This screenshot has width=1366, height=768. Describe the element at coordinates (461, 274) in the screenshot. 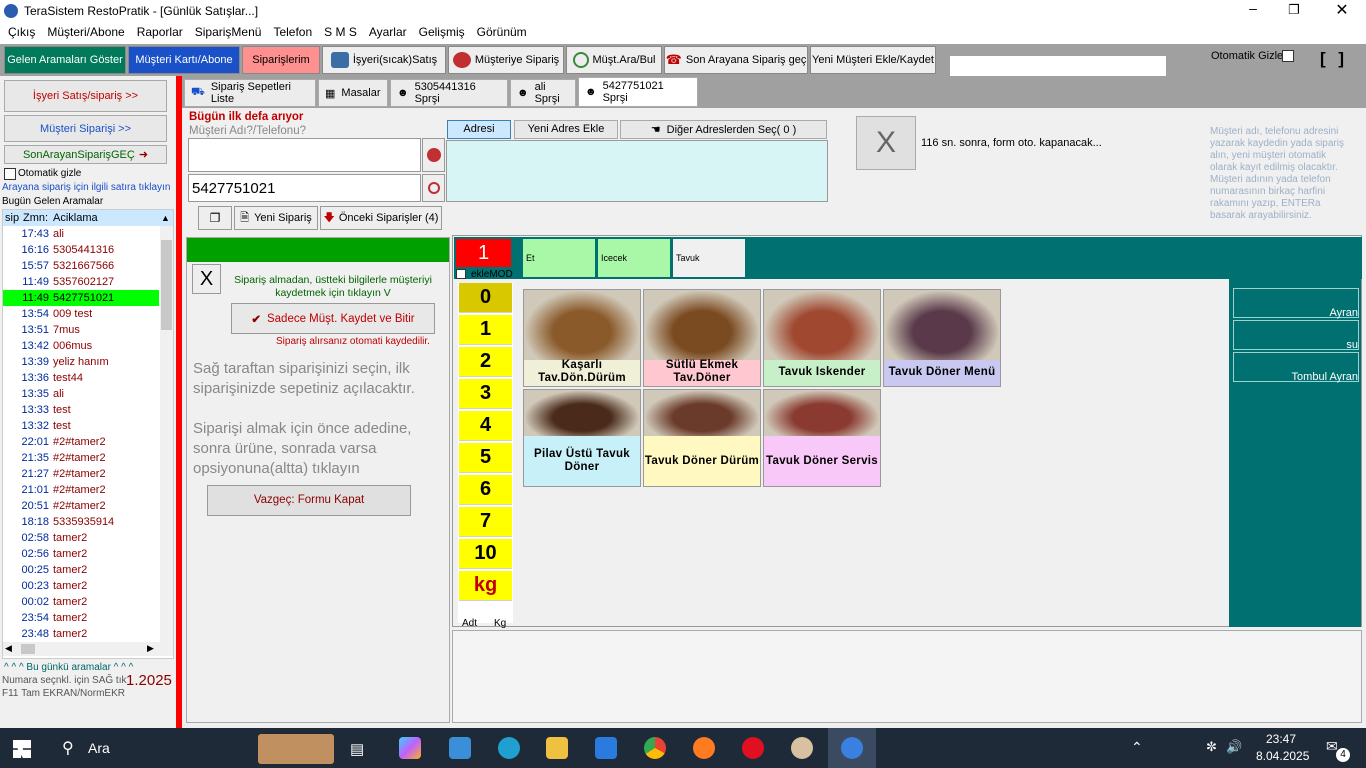

I see `eklemod-checkbox` at that location.